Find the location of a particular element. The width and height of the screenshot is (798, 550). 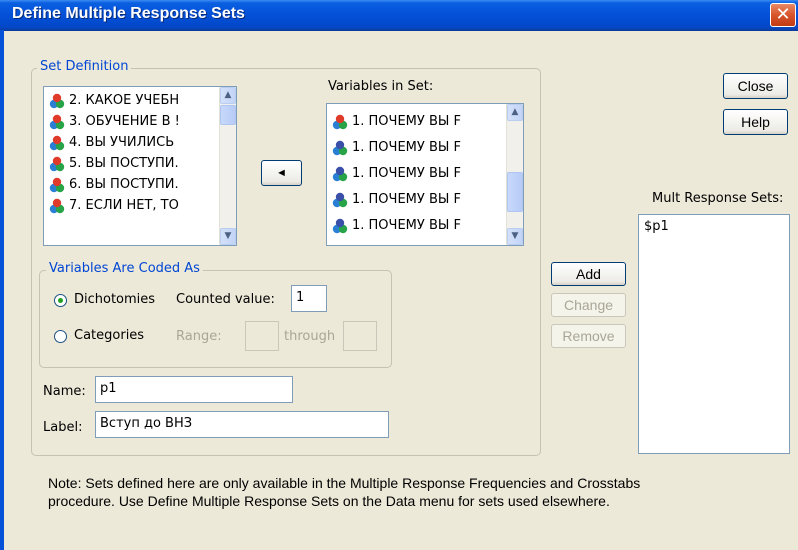

dichotomies-label: Dichotomies is located at coordinates (114, 299).